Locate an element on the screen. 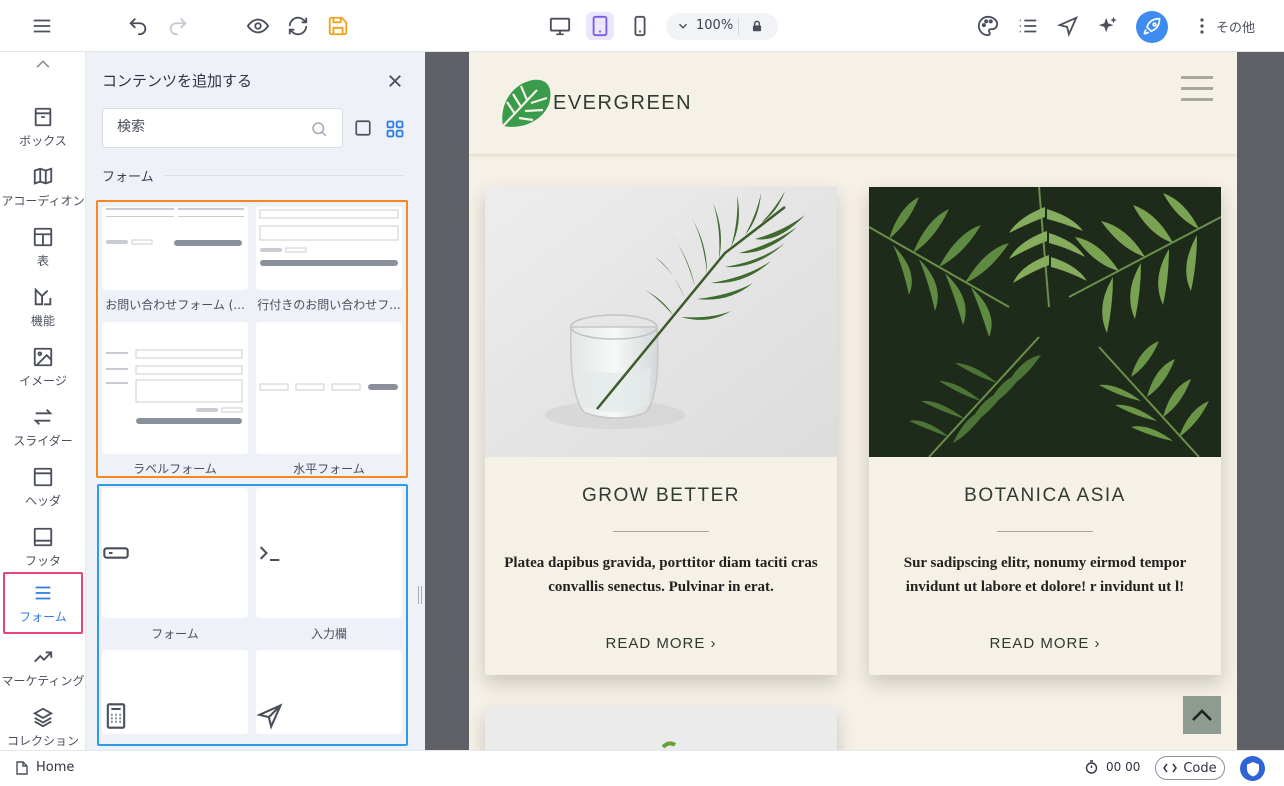 The image size is (1284, 786). form-icon is located at coordinates (43, 593).